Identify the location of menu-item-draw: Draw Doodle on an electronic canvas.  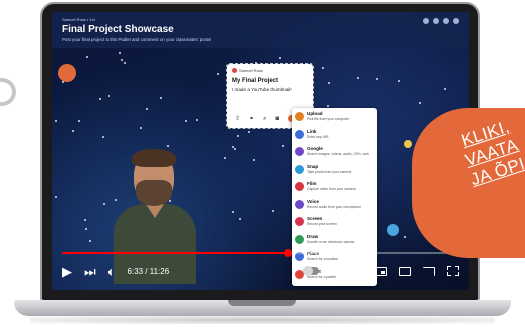
(334, 243).